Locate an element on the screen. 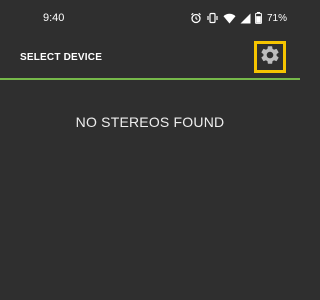 This screenshot has width=320, height=300. empty-state-message: NO STEREOS FOUND is located at coordinates (150, 122).